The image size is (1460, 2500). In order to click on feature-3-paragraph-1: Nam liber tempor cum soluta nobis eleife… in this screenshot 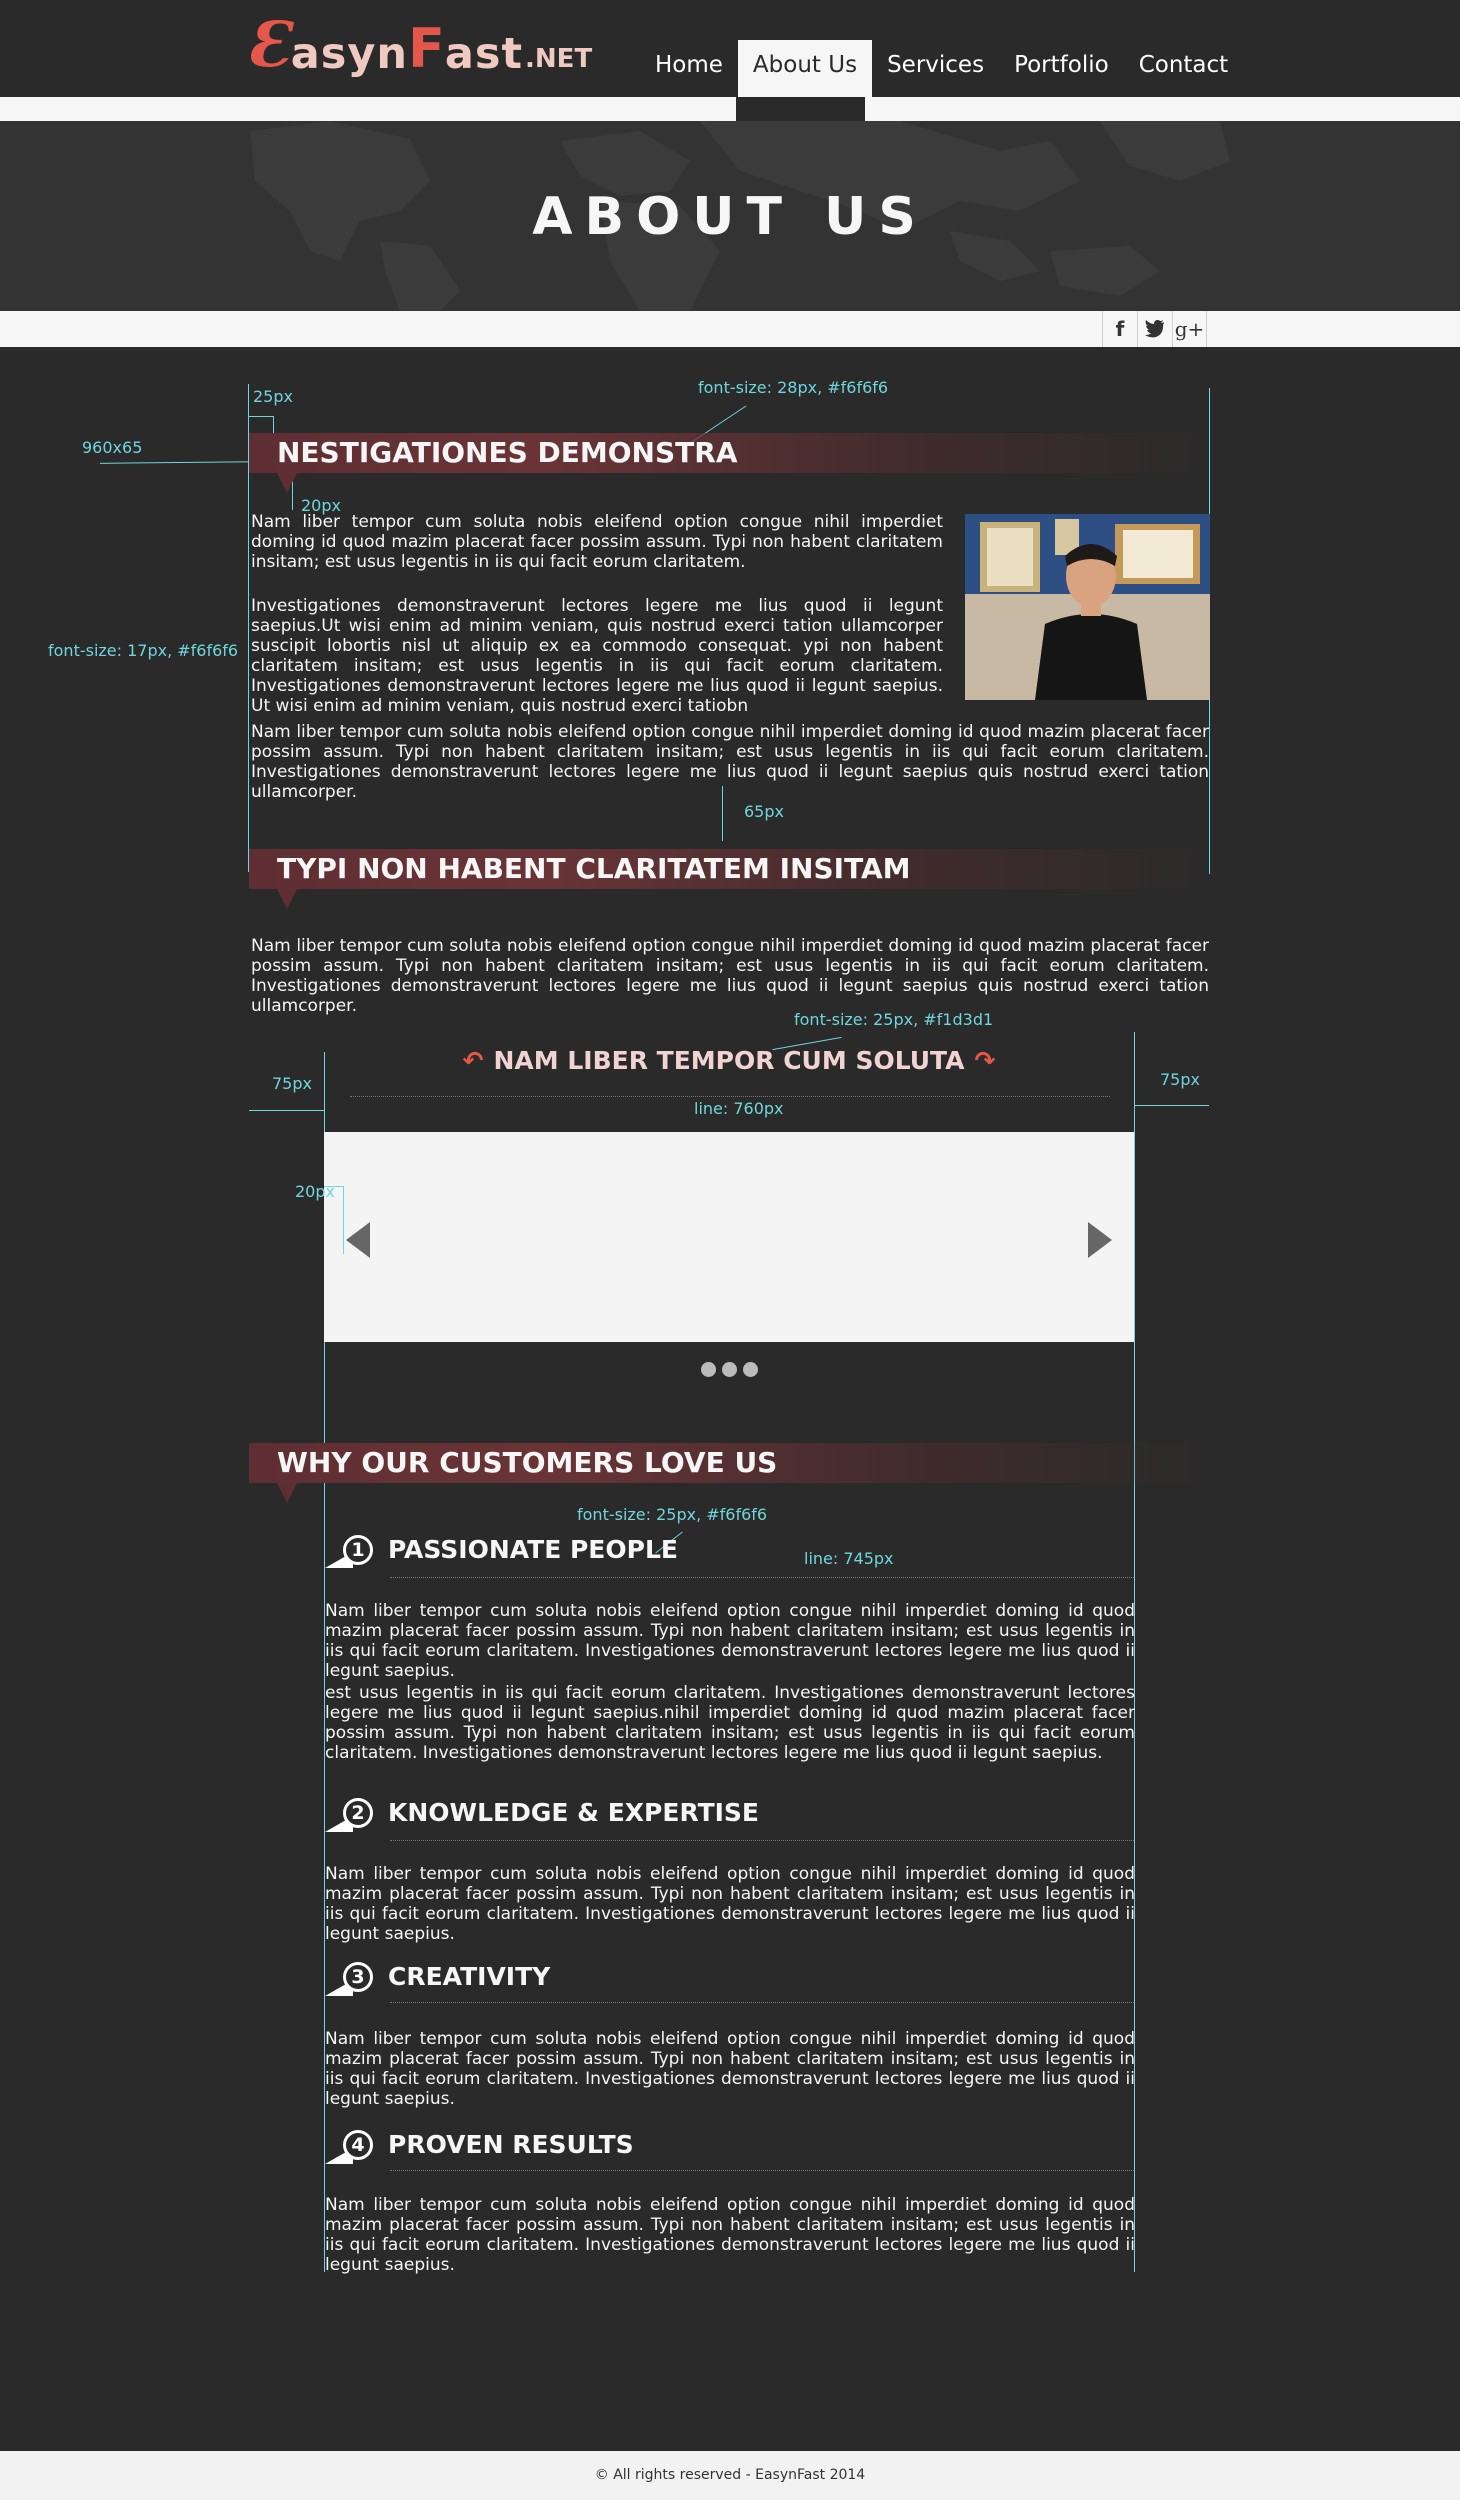, I will do `click(730, 2069)`.